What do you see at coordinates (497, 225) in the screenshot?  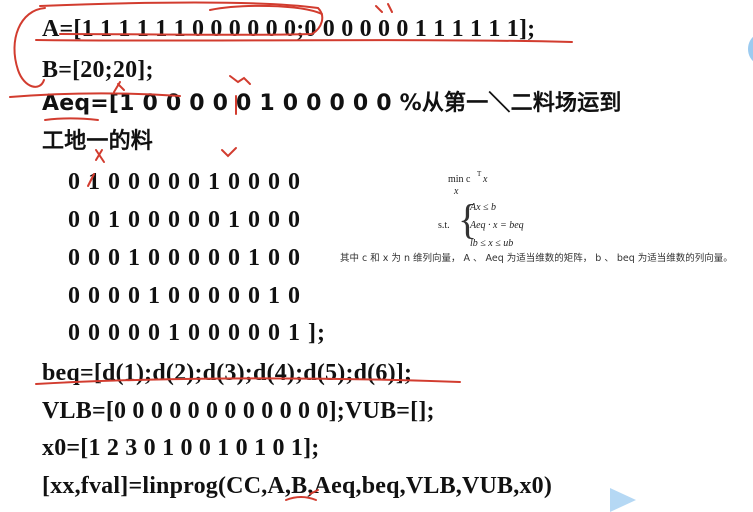 I see `formula-constraint-2: Aeq · x = beq` at bounding box center [497, 225].